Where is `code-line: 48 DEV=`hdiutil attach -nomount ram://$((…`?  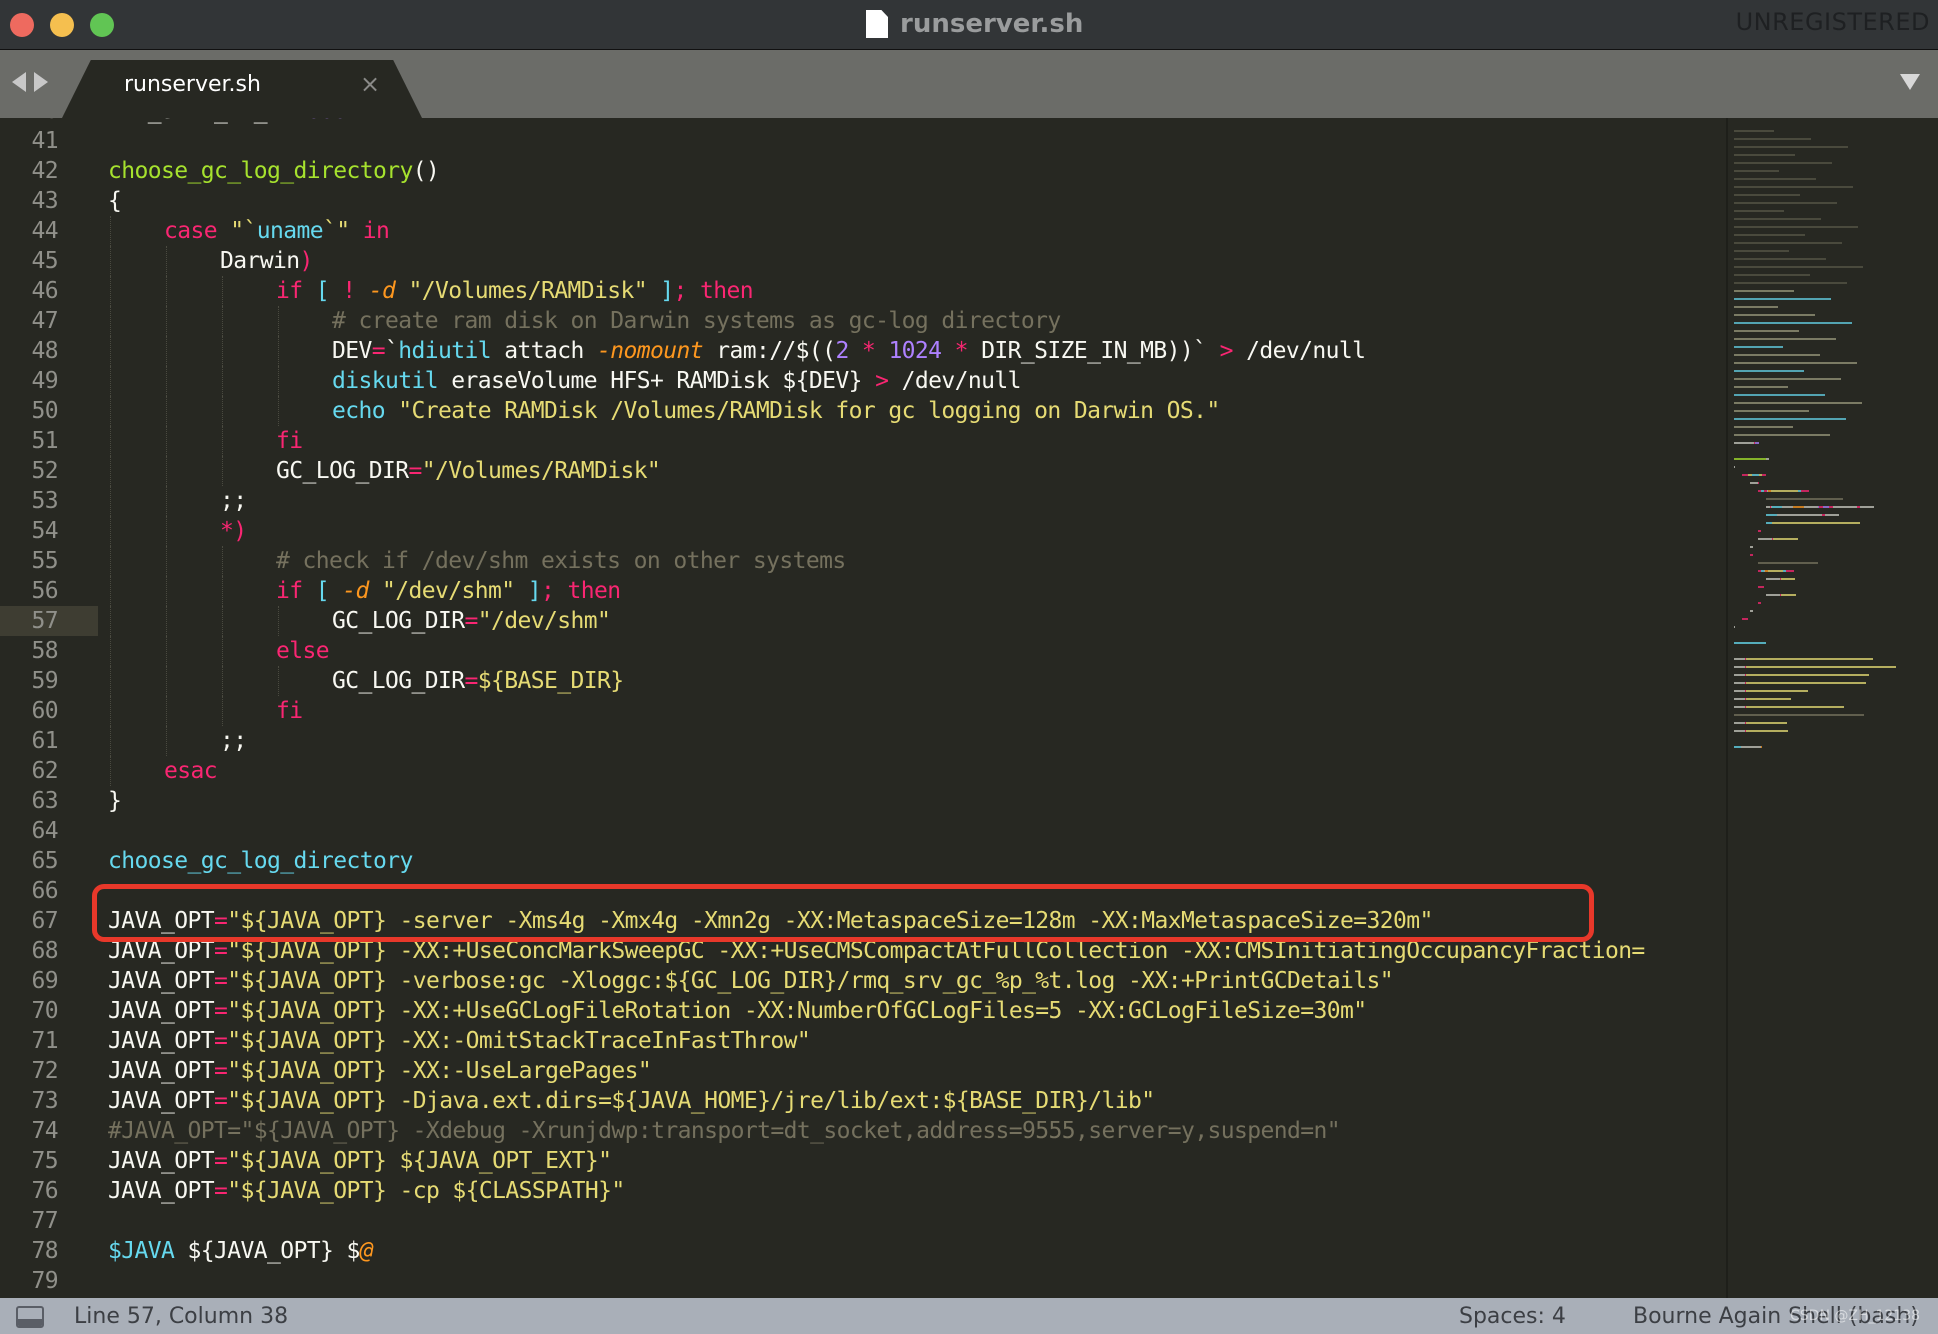 code-line: 48 DEV=`hdiutil attach -nomount ram://$((… is located at coordinates (863, 351).